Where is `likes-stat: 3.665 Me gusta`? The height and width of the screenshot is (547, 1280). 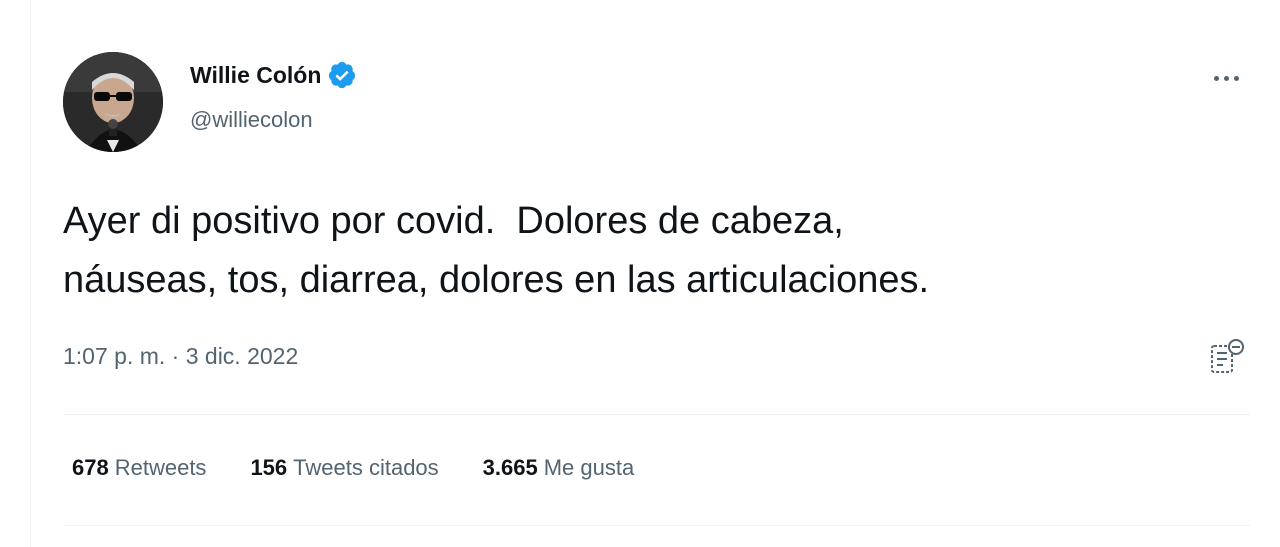
likes-stat: 3.665 Me gusta is located at coordinates (559, 468).